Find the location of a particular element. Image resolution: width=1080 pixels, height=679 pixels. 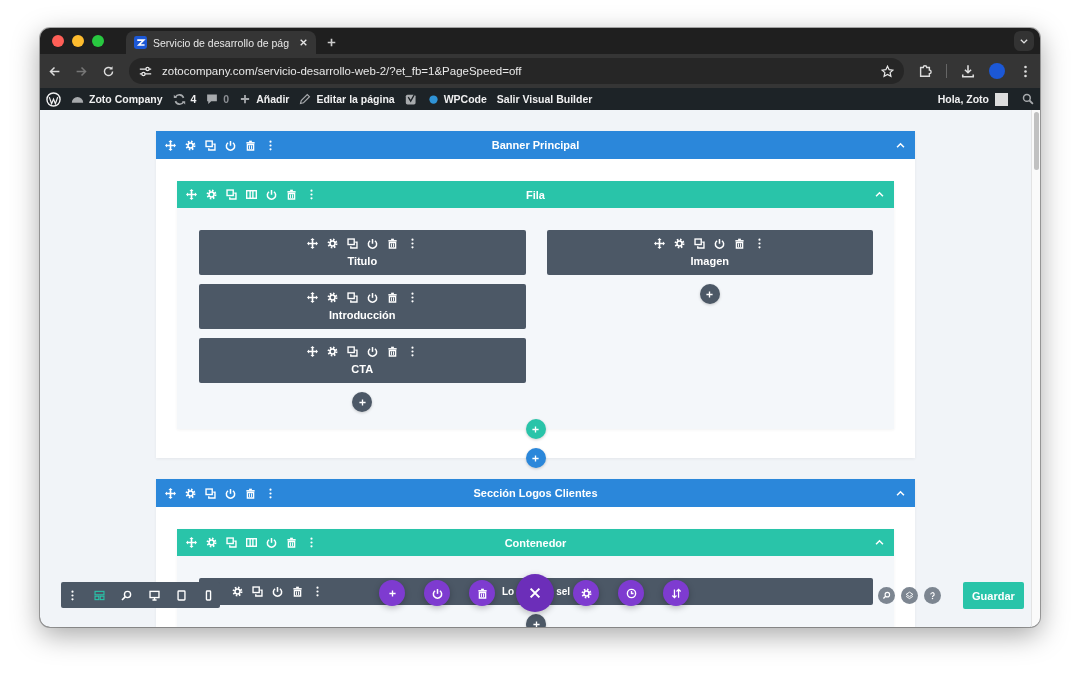

zoom-button is located at coordinates (127, 595).